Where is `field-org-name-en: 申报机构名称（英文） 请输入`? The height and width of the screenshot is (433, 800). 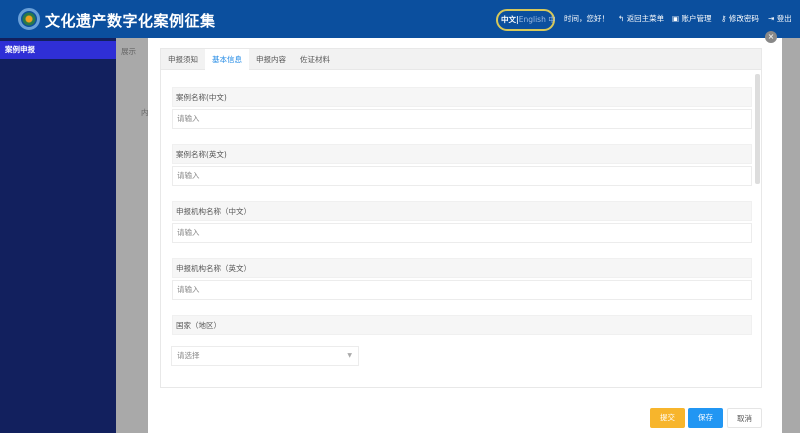 field-org-name-en: 申报机构名称（英文） 请输入 is located at coordinates (462, 279).